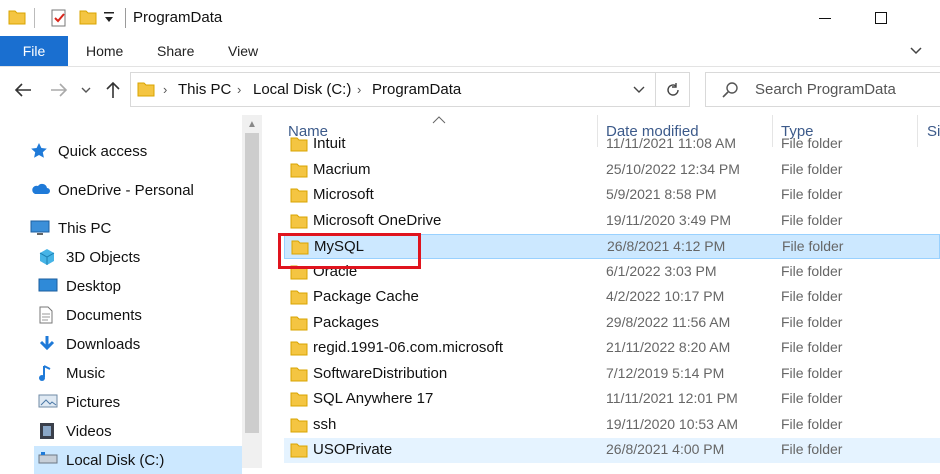 This screenshot has height=474, width=940. What do you see at coordinates (612, 144) in the screenshot?
I see `file-row: Intuit 11/11/2021 11:08 AM File folder` at bounding box center [612, 144].